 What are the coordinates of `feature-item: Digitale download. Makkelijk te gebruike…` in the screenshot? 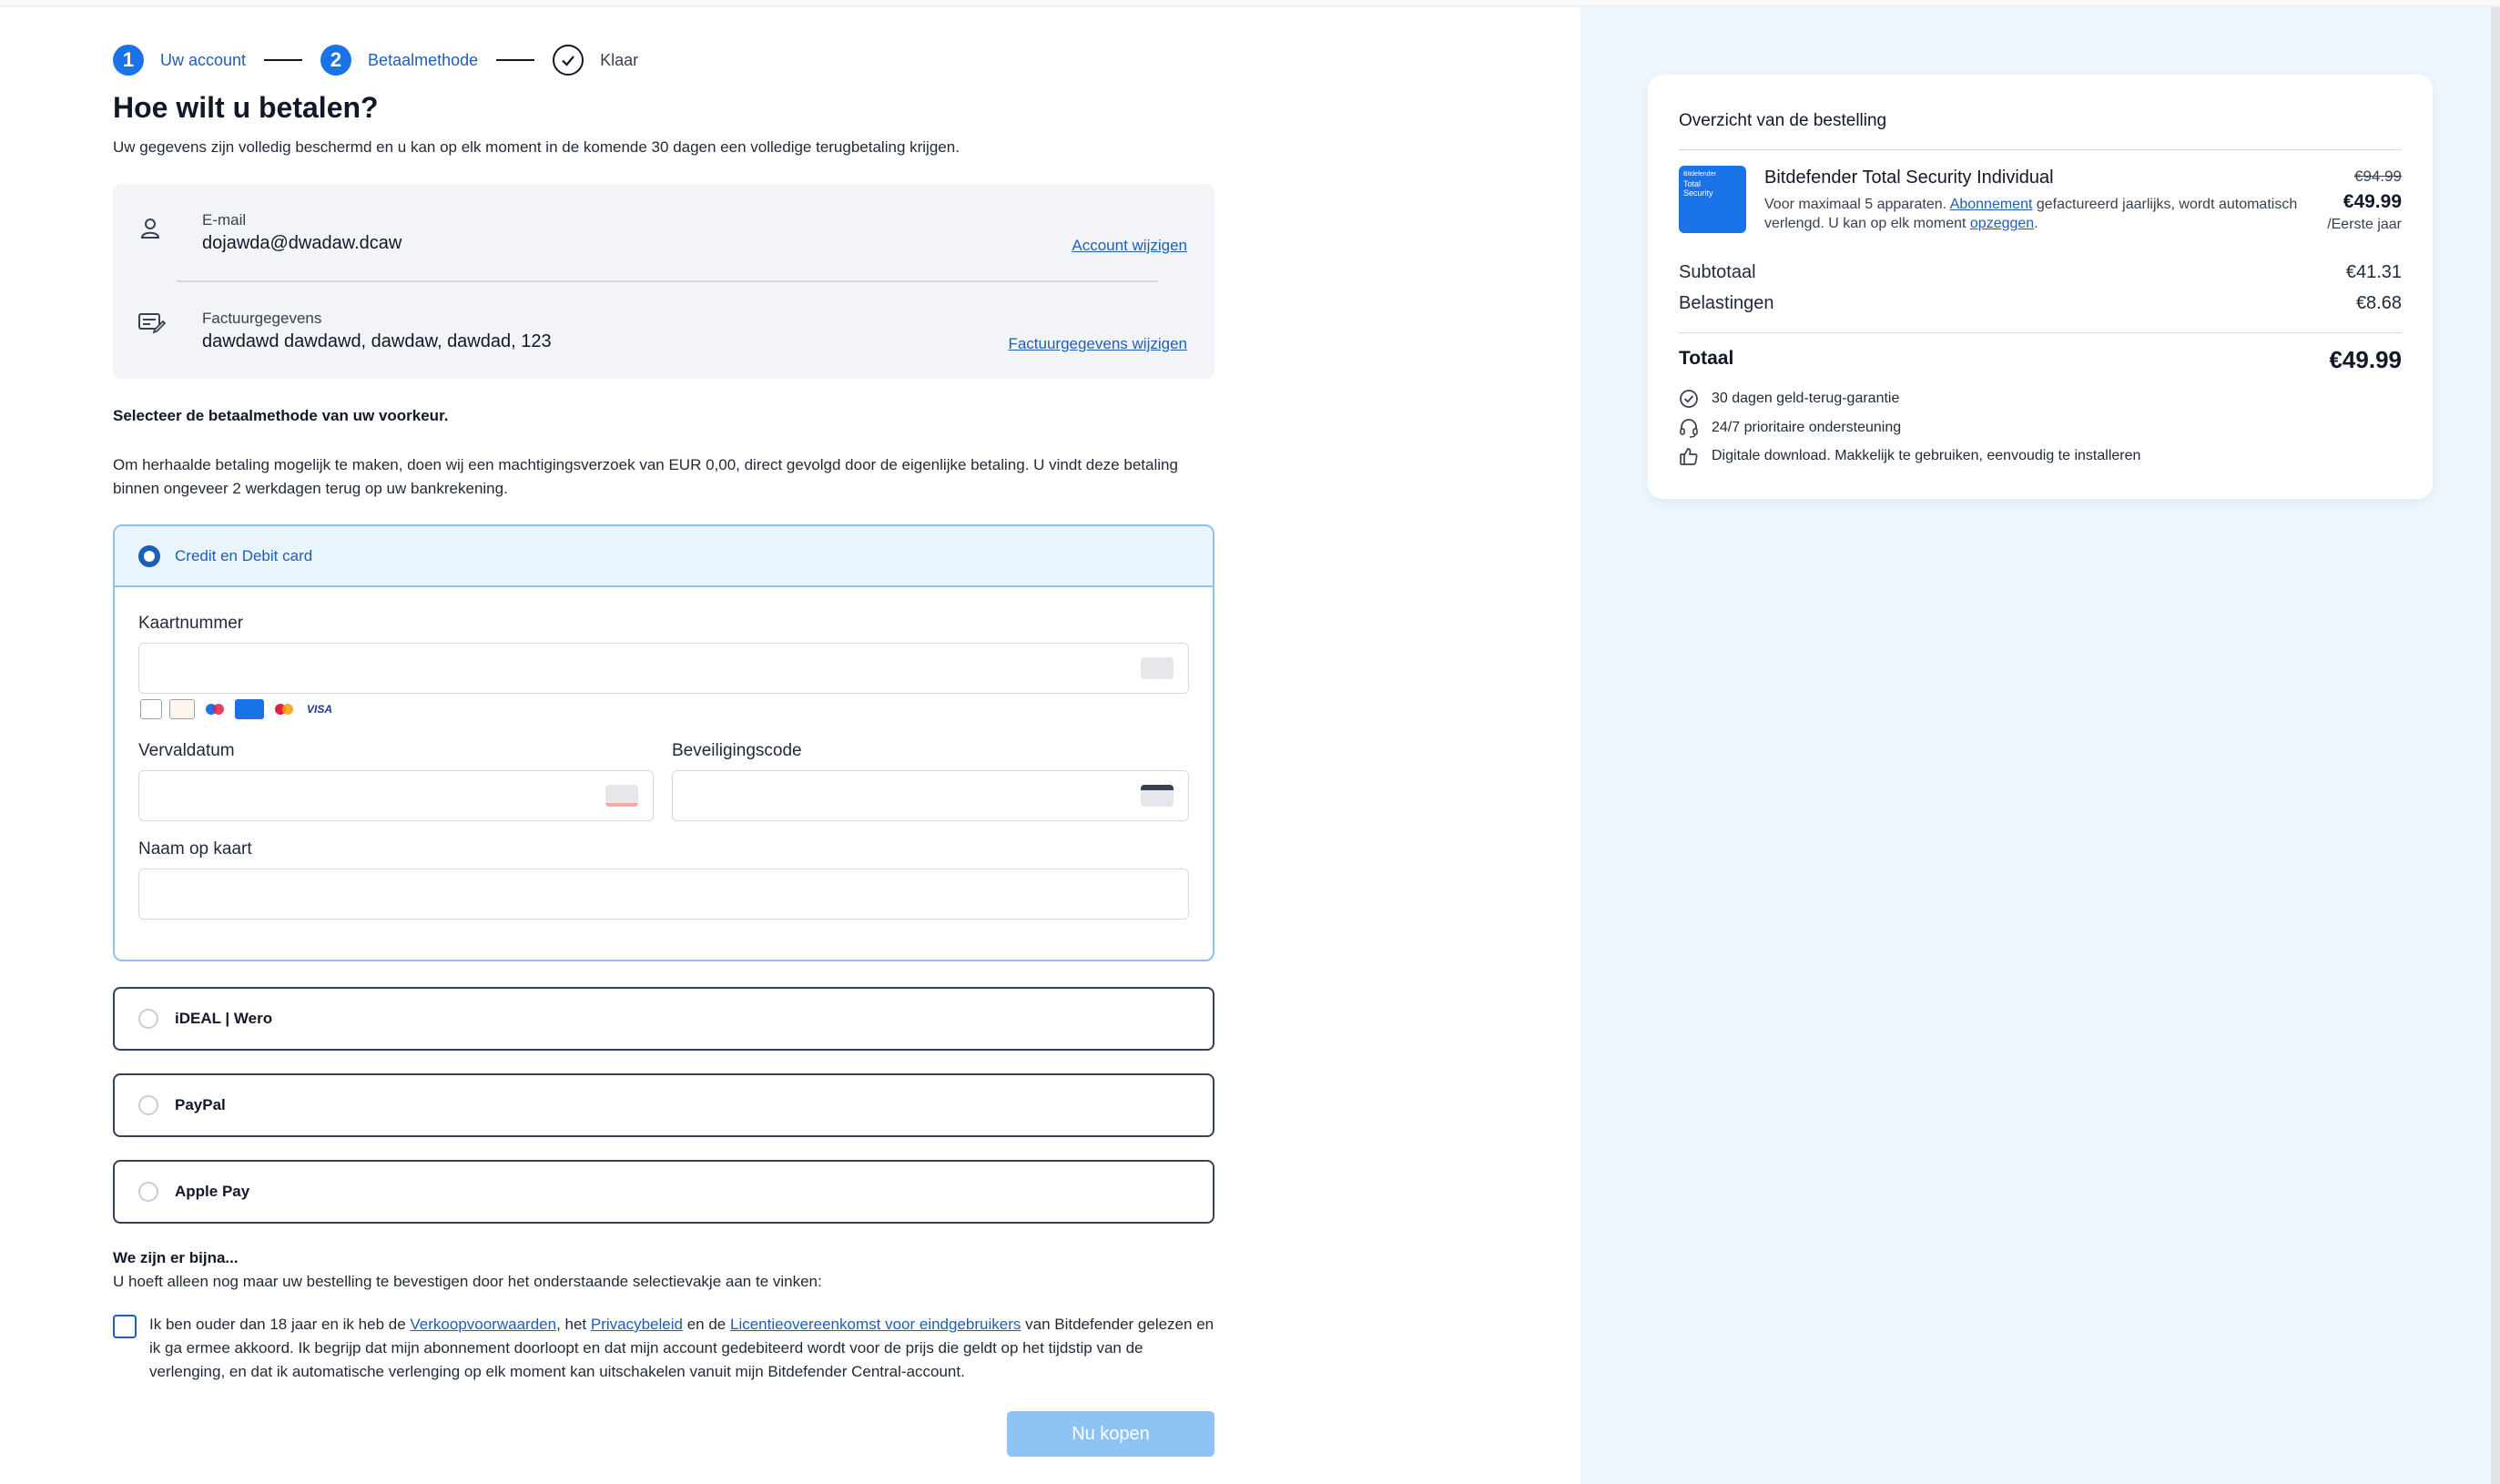 It's located at (1910, 456).